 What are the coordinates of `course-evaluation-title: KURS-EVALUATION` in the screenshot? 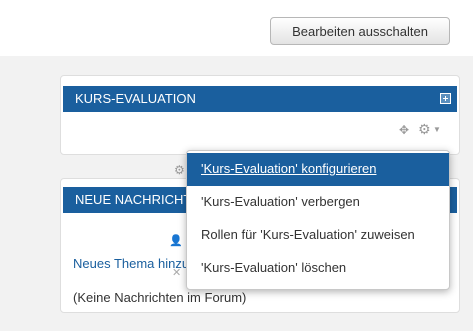 It's located at (135, 98).